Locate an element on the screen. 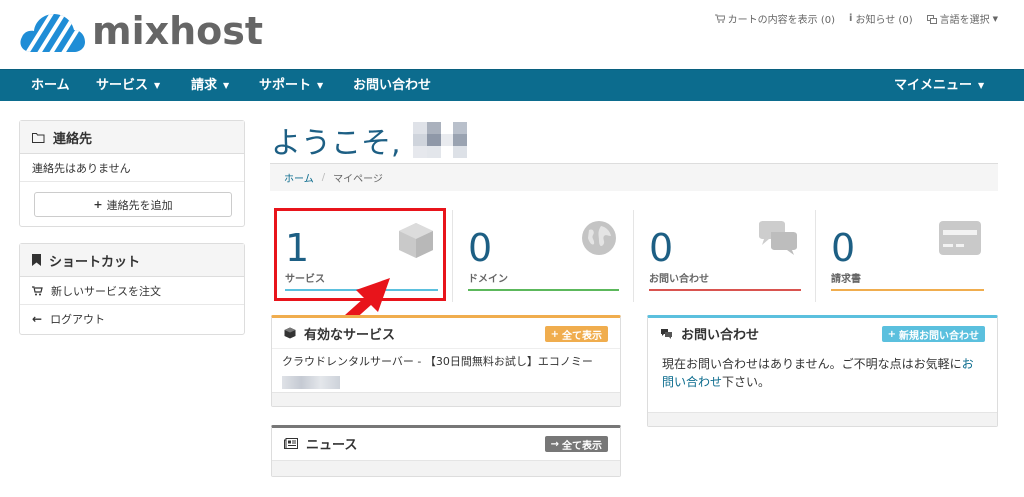 This screenshot has width=1024, height=497. cube-icon is located at coordinates (290, 333).